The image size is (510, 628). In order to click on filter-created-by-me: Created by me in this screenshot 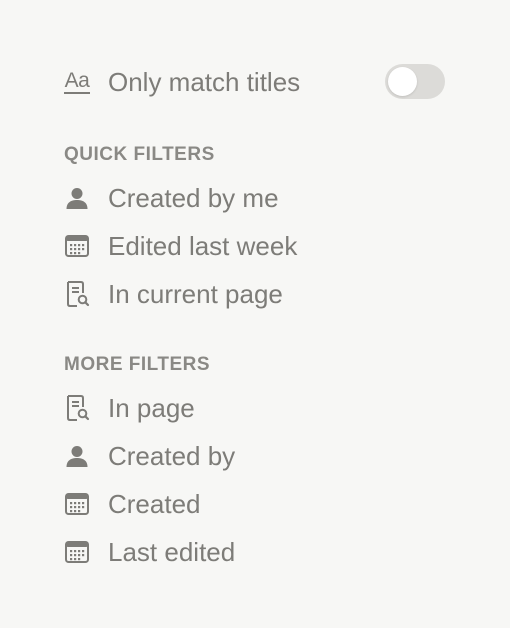, I will do `click(170, 198)`.